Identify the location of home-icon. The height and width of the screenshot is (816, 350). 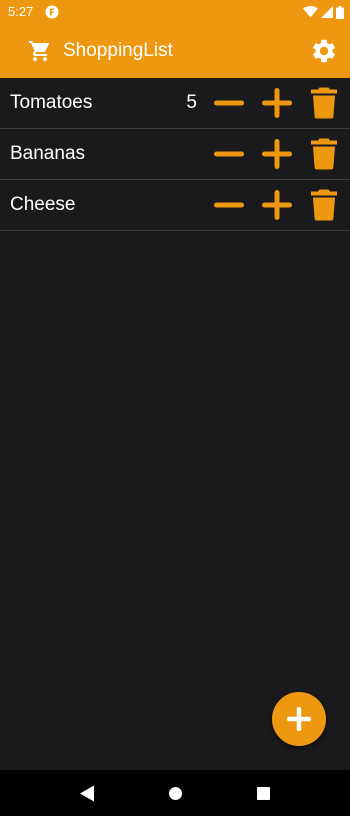
(175, 793).